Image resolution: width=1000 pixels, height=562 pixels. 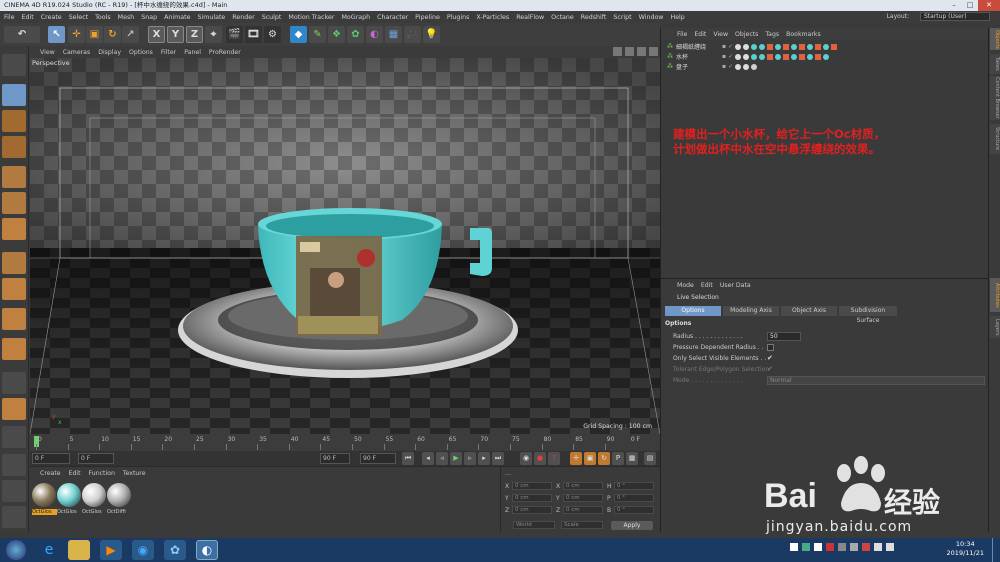 What do you see at coordinates (103, 17) in the screenshot?
I see `menu-tools: Tools` at bounding box center [103, 17].